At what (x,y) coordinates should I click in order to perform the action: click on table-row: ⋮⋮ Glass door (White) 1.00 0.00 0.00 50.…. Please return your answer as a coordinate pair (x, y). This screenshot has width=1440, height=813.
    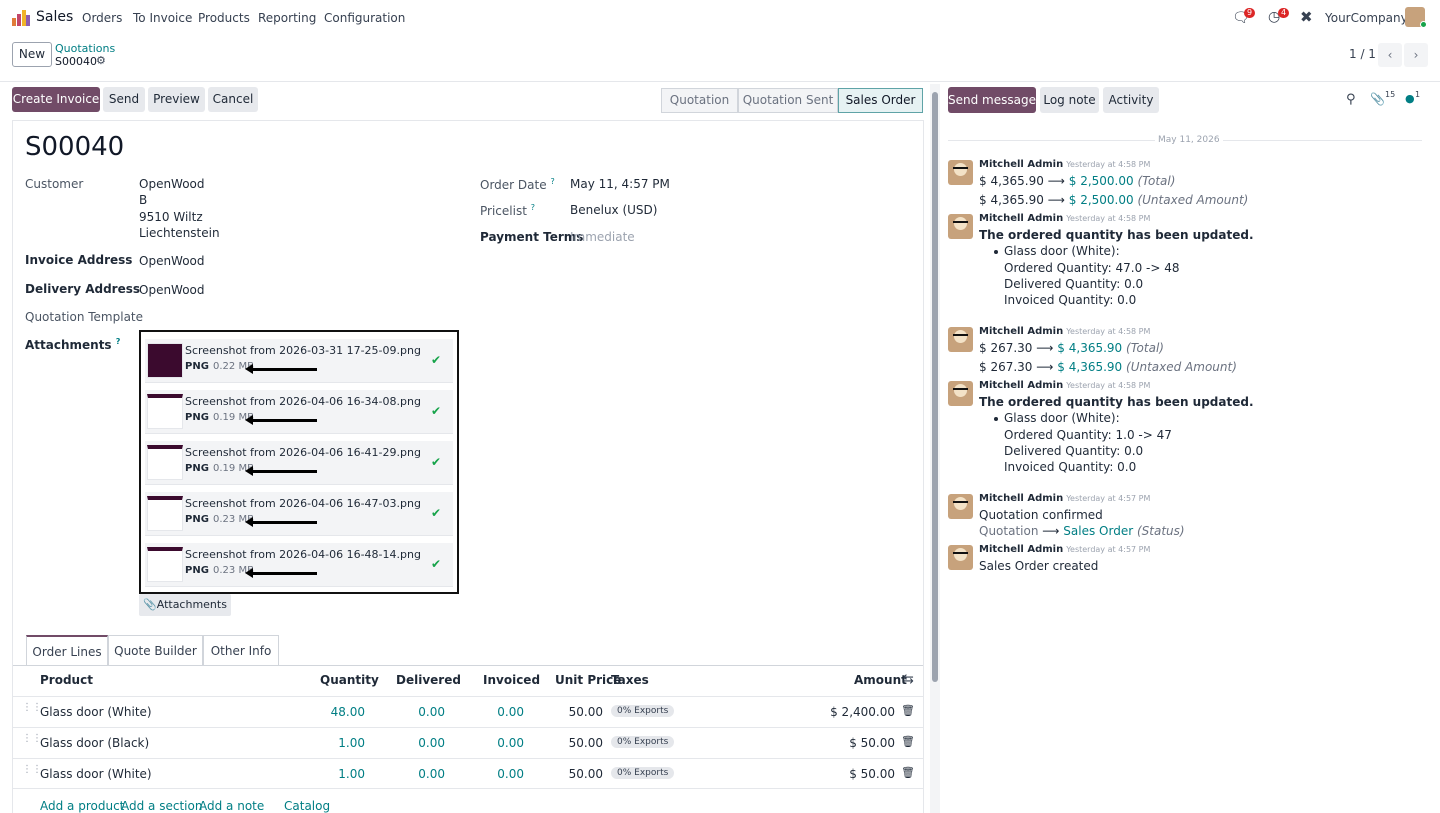
    Looking at the image, I should click on (468, 773).